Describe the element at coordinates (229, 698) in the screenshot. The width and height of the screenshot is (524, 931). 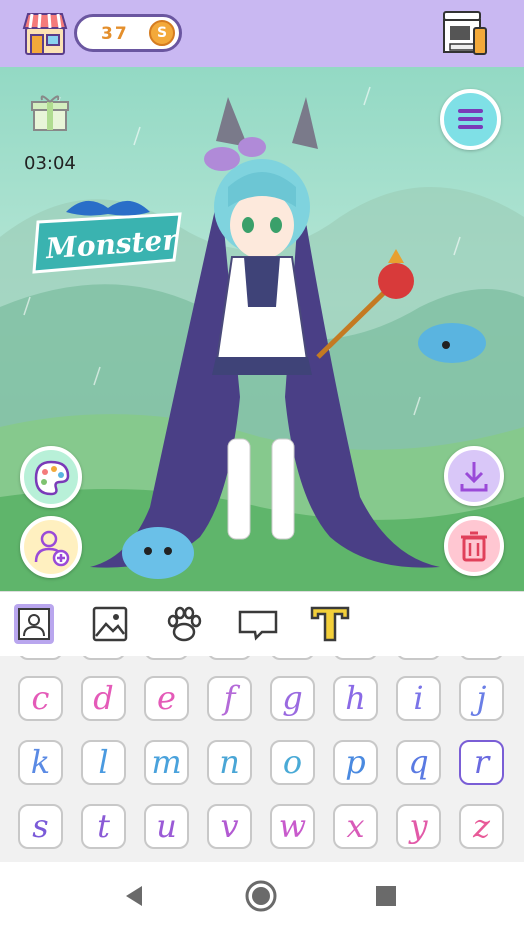
I see `letter-key-f: f` at that location.